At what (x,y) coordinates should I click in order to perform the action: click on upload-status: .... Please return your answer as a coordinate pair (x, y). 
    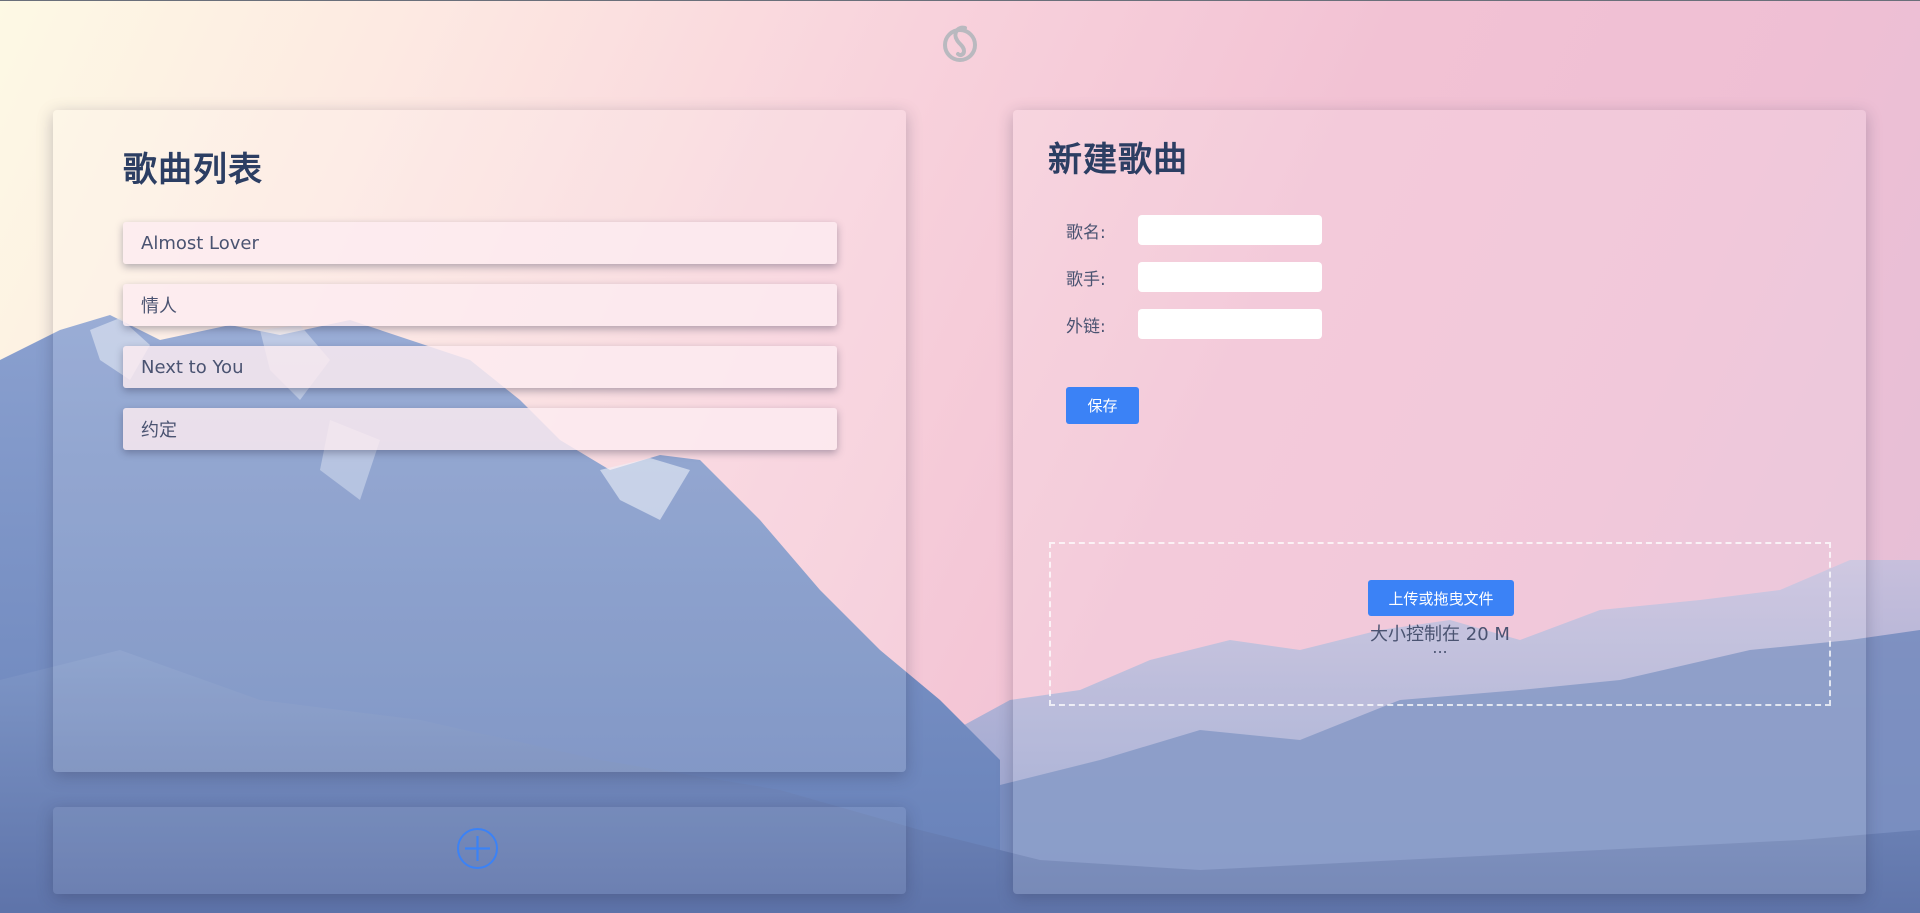
    Looking at the image, I should click on (1440, 647).